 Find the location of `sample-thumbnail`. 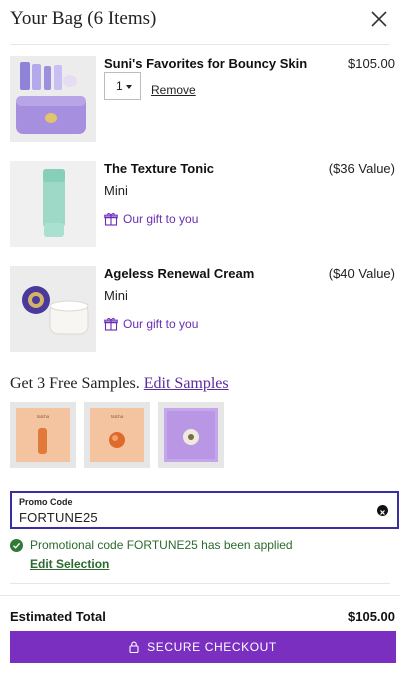

sample-thumbnail is located at coordinates (191, 435).